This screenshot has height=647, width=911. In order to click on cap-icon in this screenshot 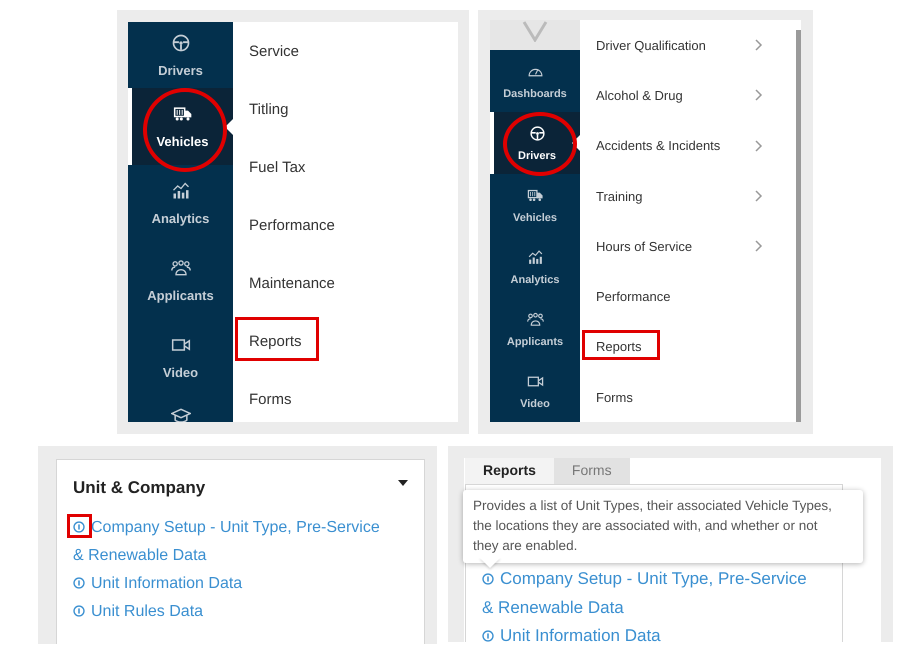, I will do `click(180, 414)`.